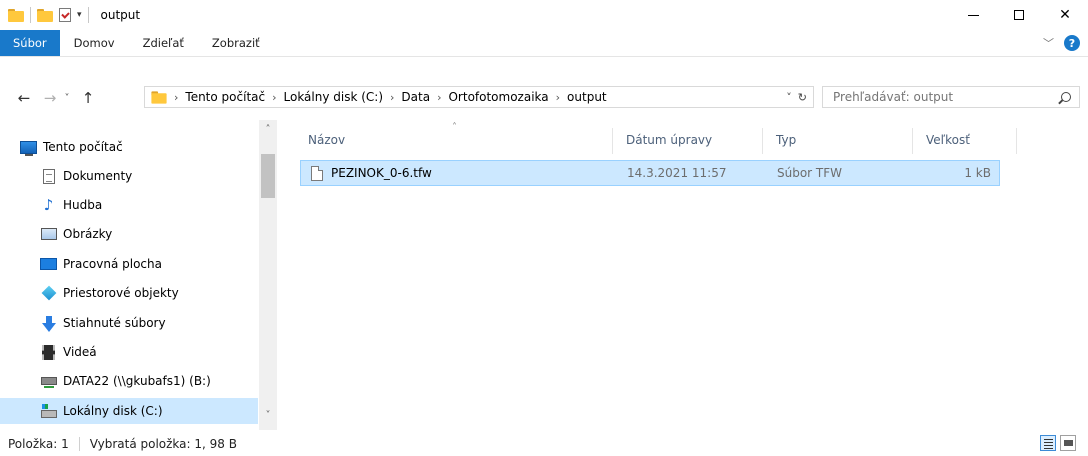 The width and height of the screenshot is (1088, 456). What do you see at coordinates (83, 205) in the screenshot?
I see `sidebar-item-label: Hudba` at bounding box center [83, 205].